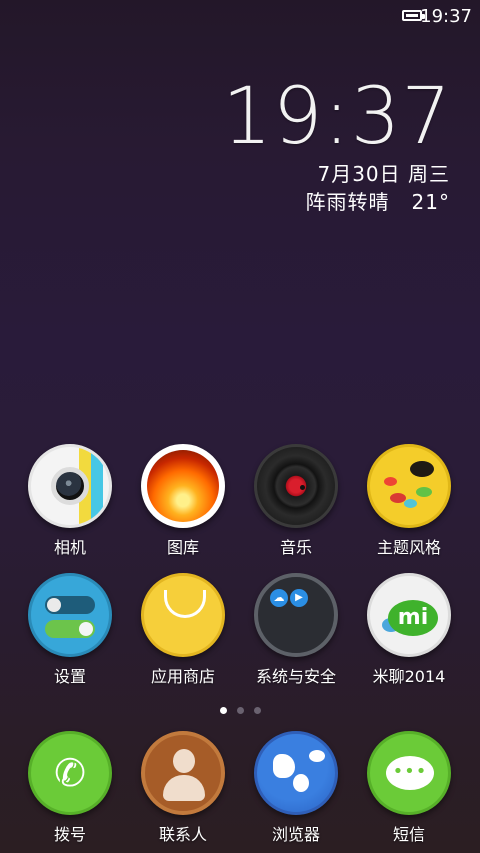 Image resolution: width=480 pixels, height=853 pixels. I want to click on settings-icon, so click(70, 615).